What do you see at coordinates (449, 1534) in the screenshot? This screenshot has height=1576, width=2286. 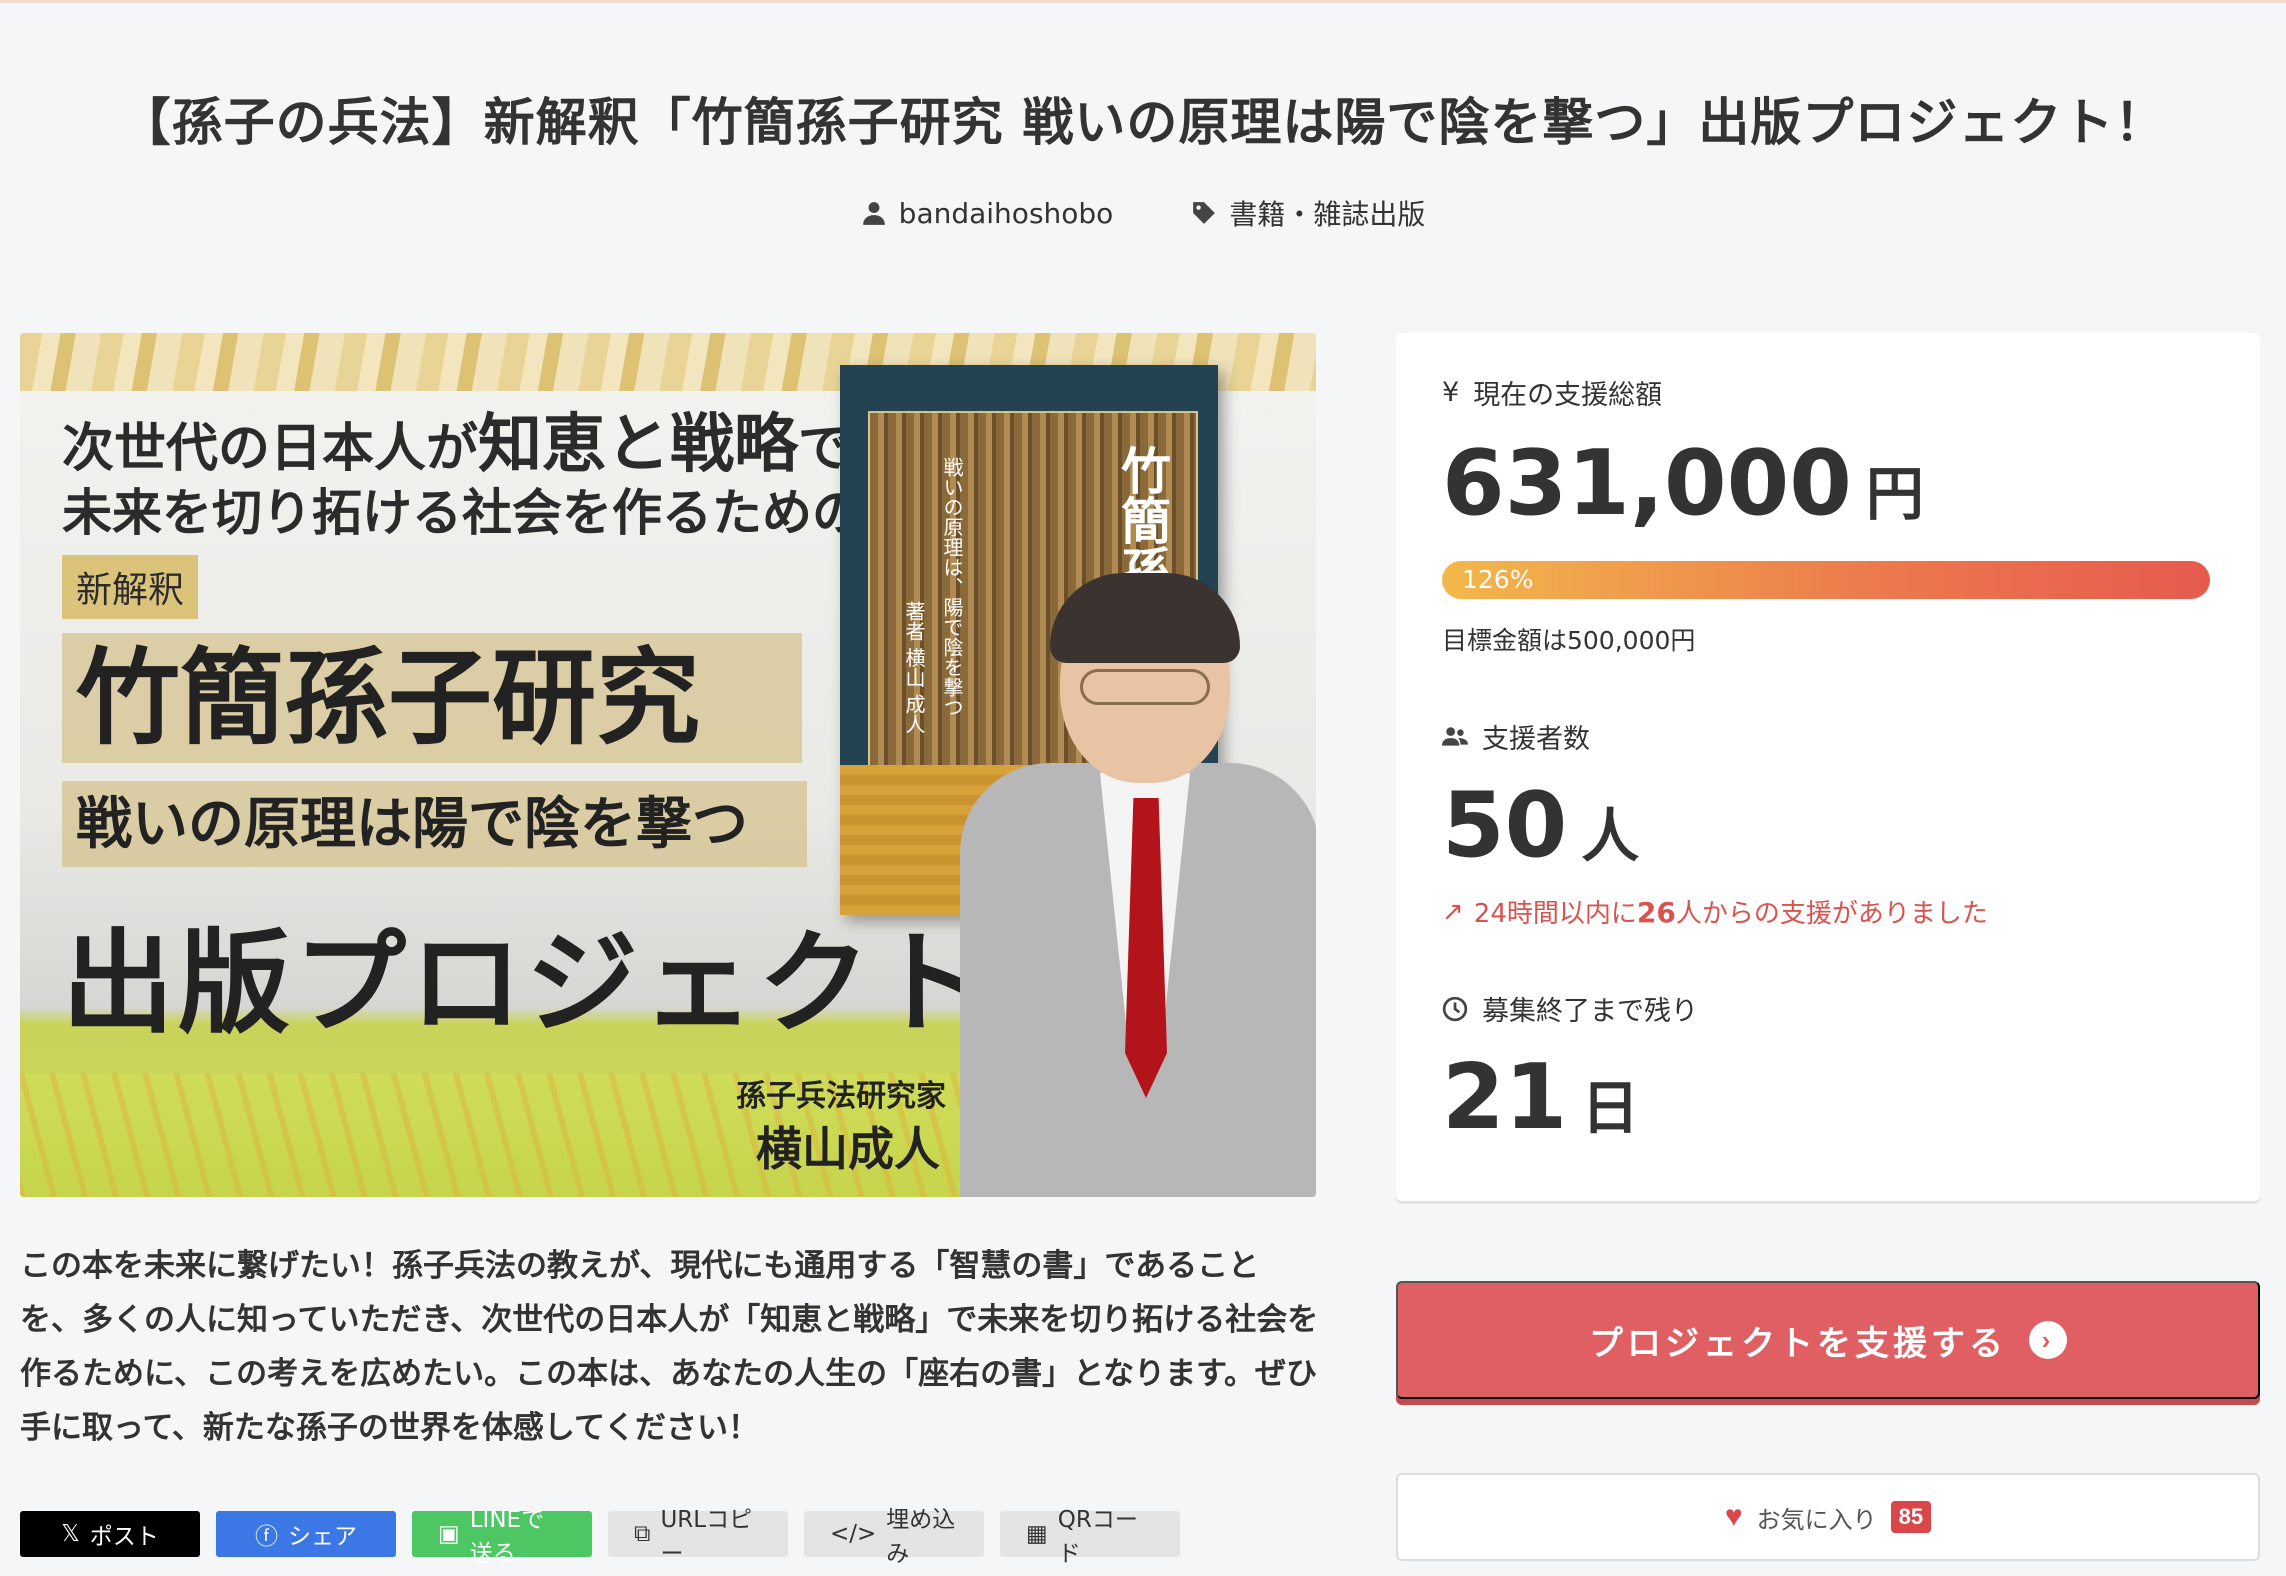 I see `line-icon: ▣` at bounding box center [449, 1534].